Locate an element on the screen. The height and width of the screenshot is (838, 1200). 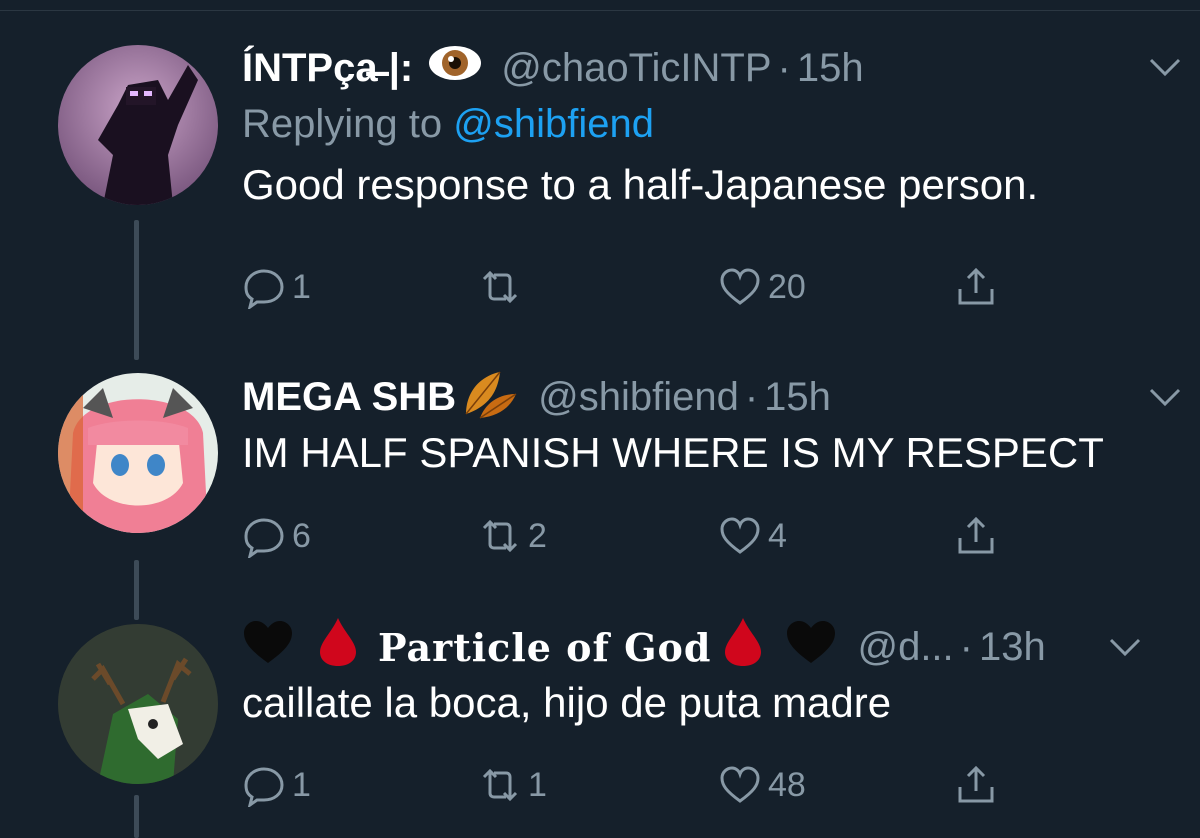
display-name: ÍNTPça̶ |: is located at coordinates (327, 68).